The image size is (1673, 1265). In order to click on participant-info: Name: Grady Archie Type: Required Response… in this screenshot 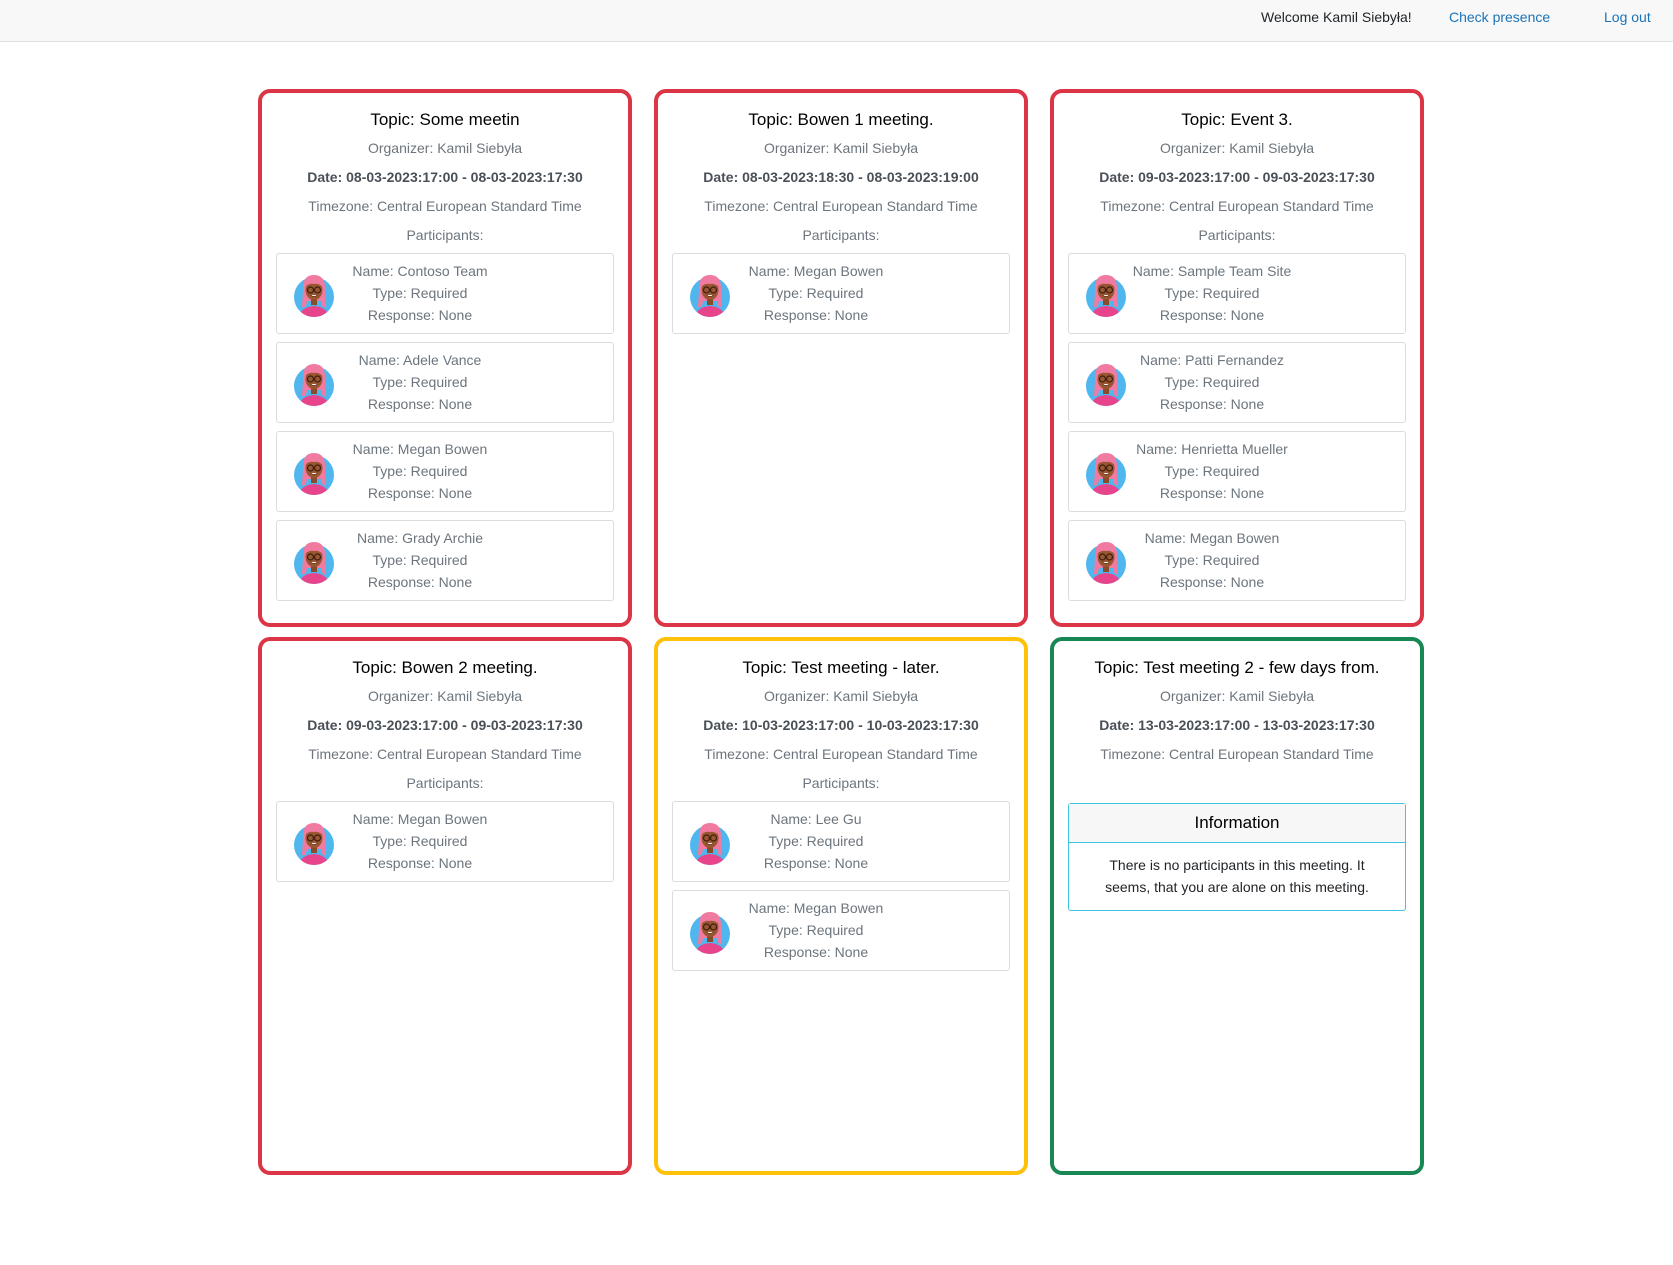, I will do `click(445, 560)`.